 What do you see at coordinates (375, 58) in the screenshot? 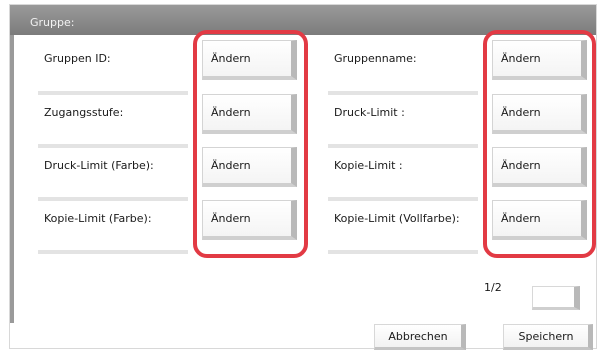
I see `group-name-label: Gruppenname:` at bounding box center [375, 58].